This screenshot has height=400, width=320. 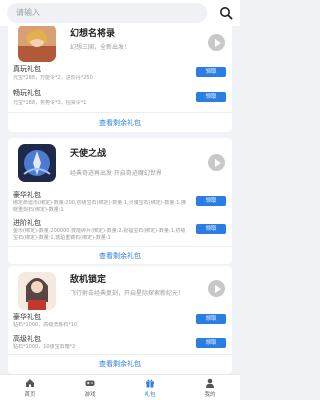 I want to click on gamepad-icon, so click(x=90, y=383).